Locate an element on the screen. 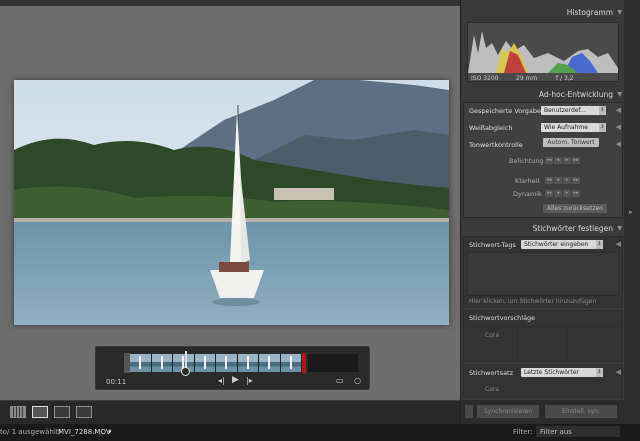 Image resolution: width=640 pixels, height=441 pixels. keyword-set-row: Stichwortsatz Letzte Stichwörter ⇕ ◀ is located at coordinates (543, 373).